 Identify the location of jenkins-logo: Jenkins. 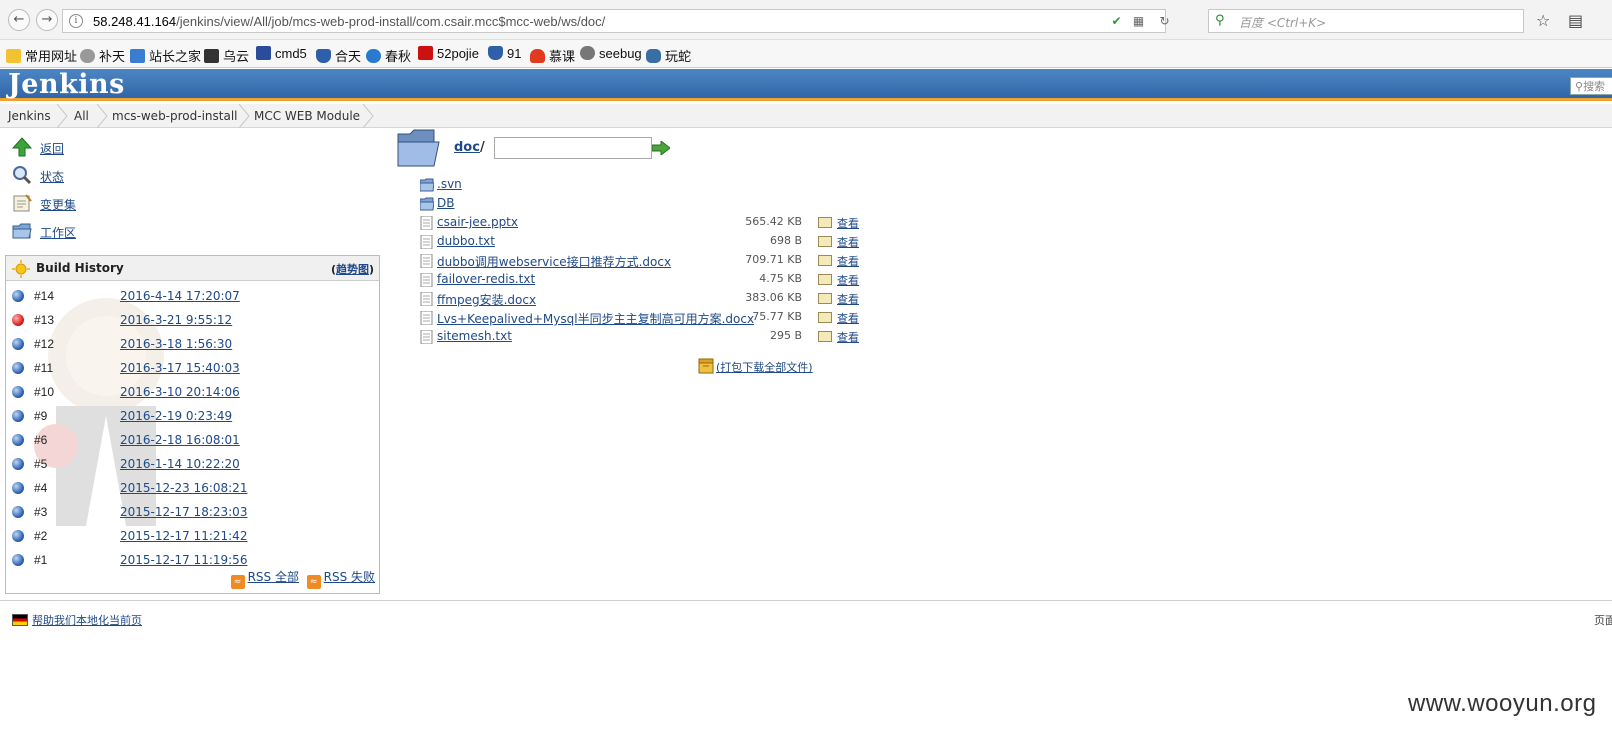
(66, 84).